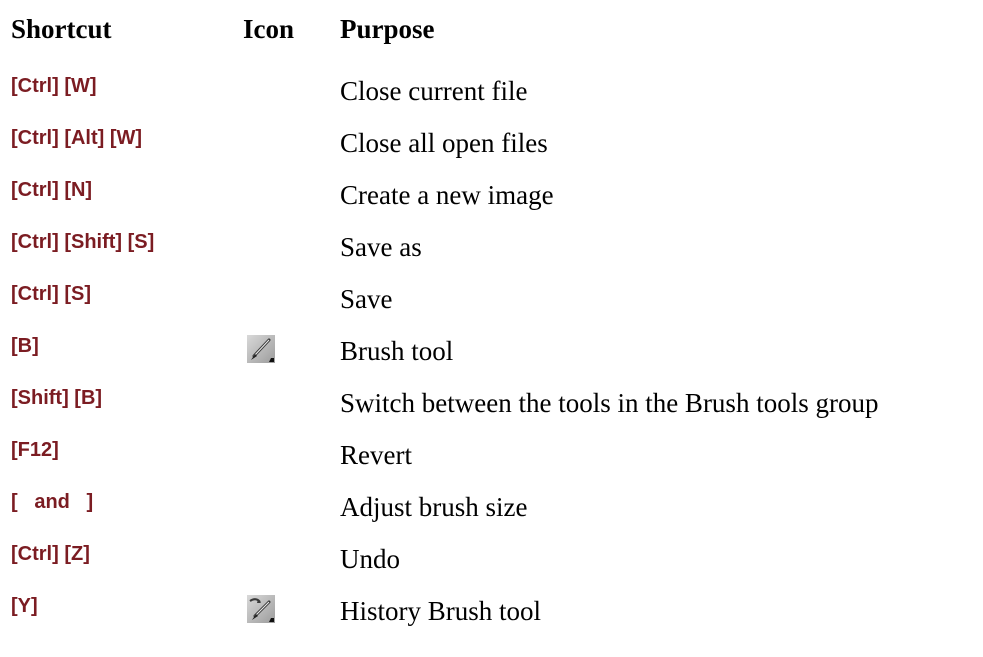  I want to click on table-row: [Y] History Brush tool, so click(491, 621).